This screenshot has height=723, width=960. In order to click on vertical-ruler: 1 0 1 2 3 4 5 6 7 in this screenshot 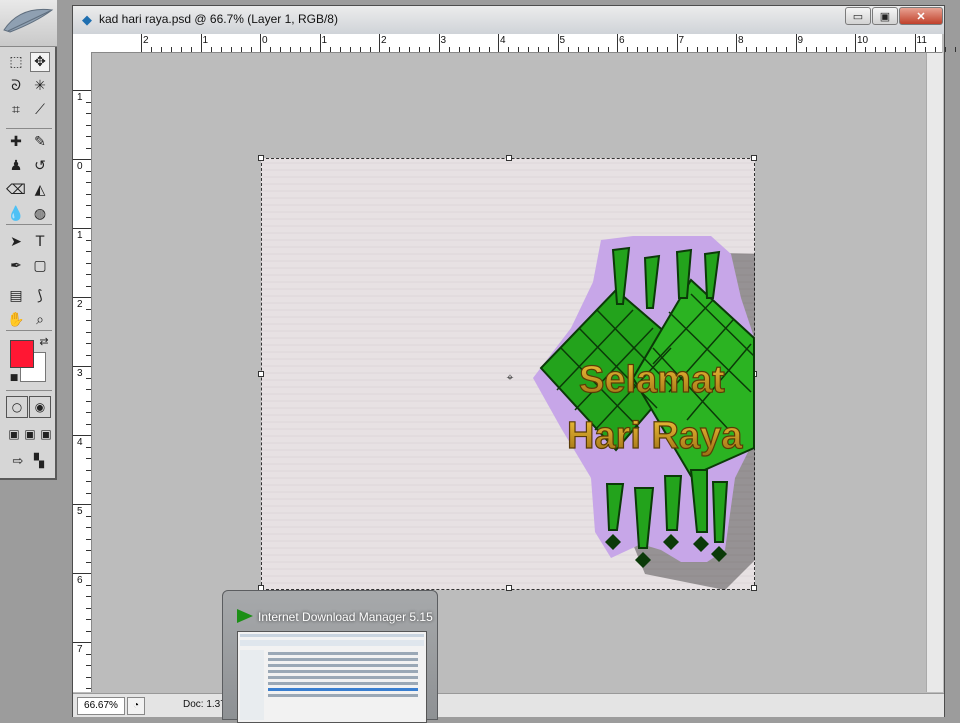, I will do `click(82, 376)`.